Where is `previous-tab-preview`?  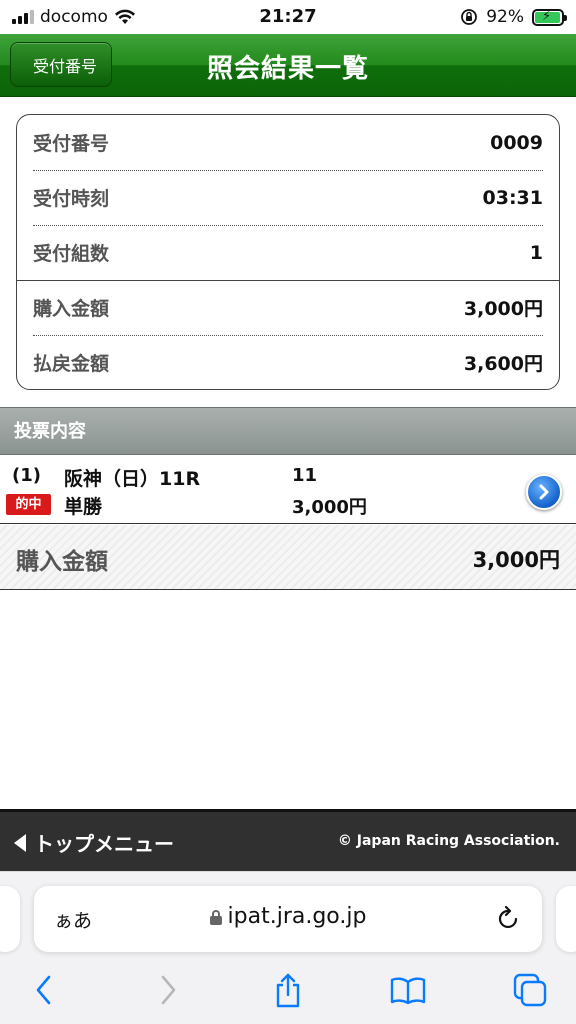 previous-tab-preview is located at coordinates (10, 919).